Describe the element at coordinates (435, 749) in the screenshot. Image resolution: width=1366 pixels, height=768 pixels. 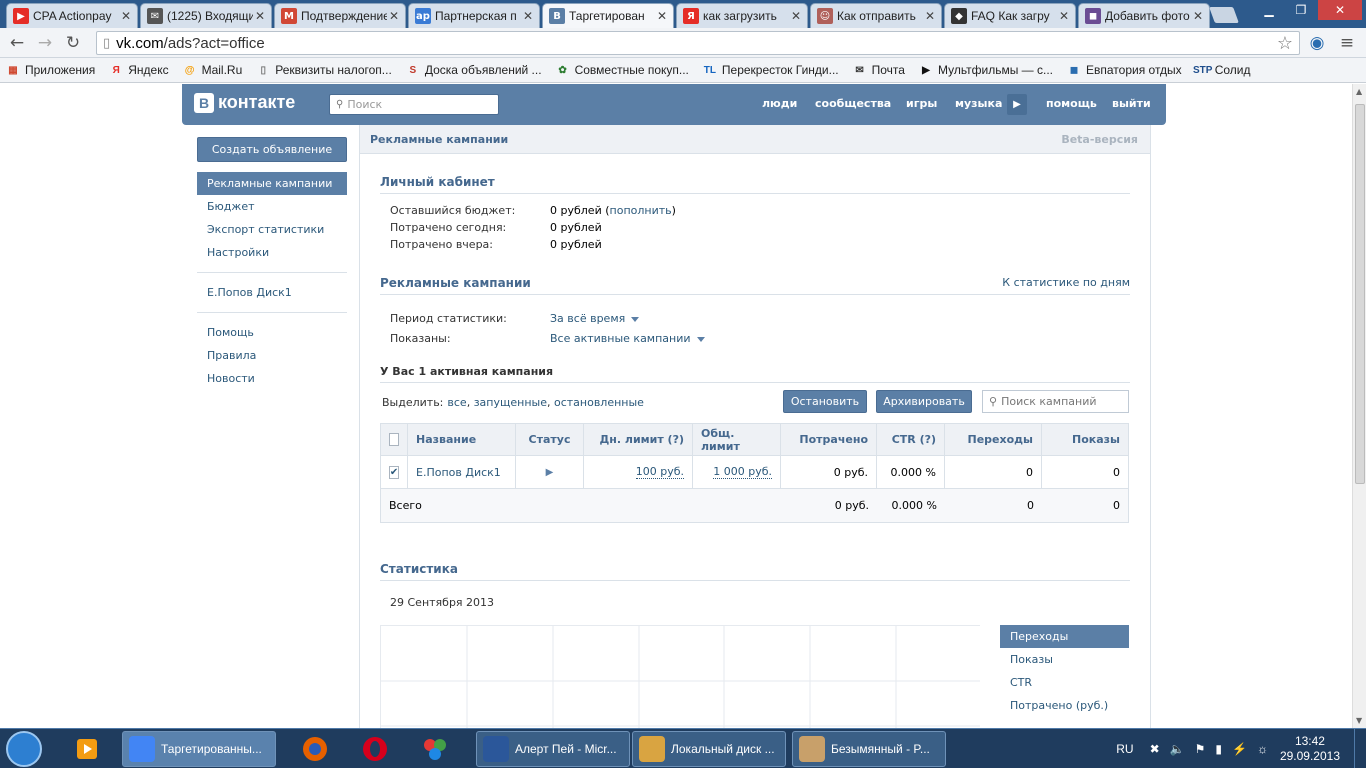
I see `picasa-icon` at that location.